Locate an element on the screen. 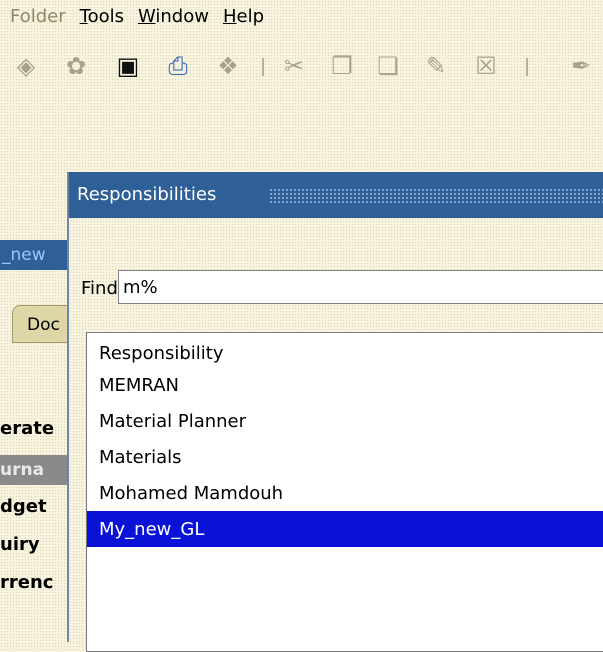  list-item: Materials is located at coordinates (345, 457).